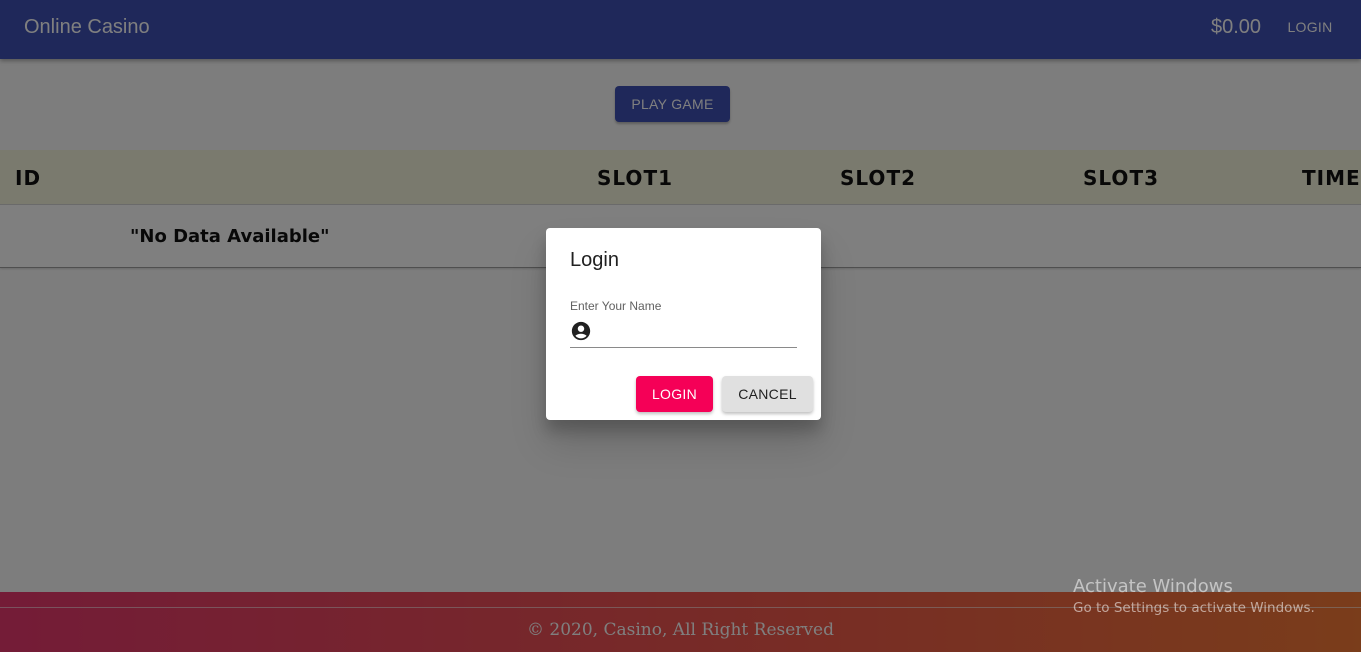 Image resolution: width=1361 pixels, height=652 pixels. What do you see at coordinates (594, 260) in the screenshot?
I see `dialog-title: Login` at bounding box center [594, 260].